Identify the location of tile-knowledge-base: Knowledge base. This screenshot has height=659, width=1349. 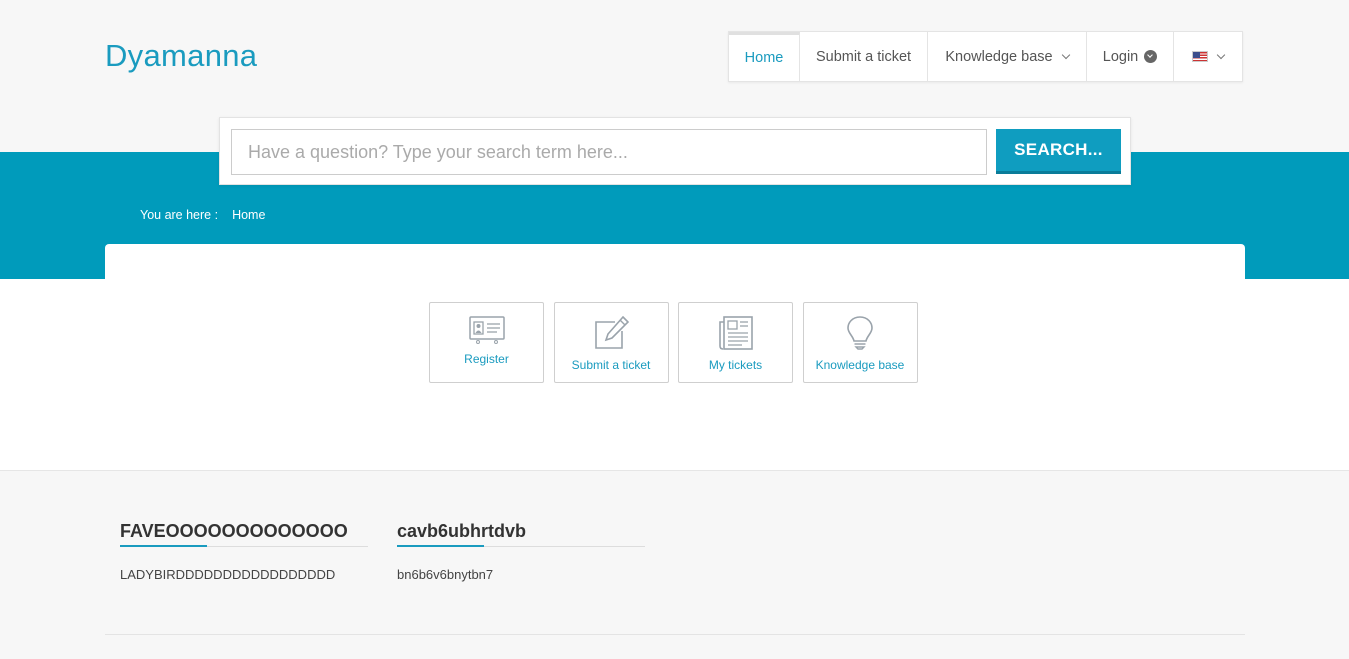
(860, 342).